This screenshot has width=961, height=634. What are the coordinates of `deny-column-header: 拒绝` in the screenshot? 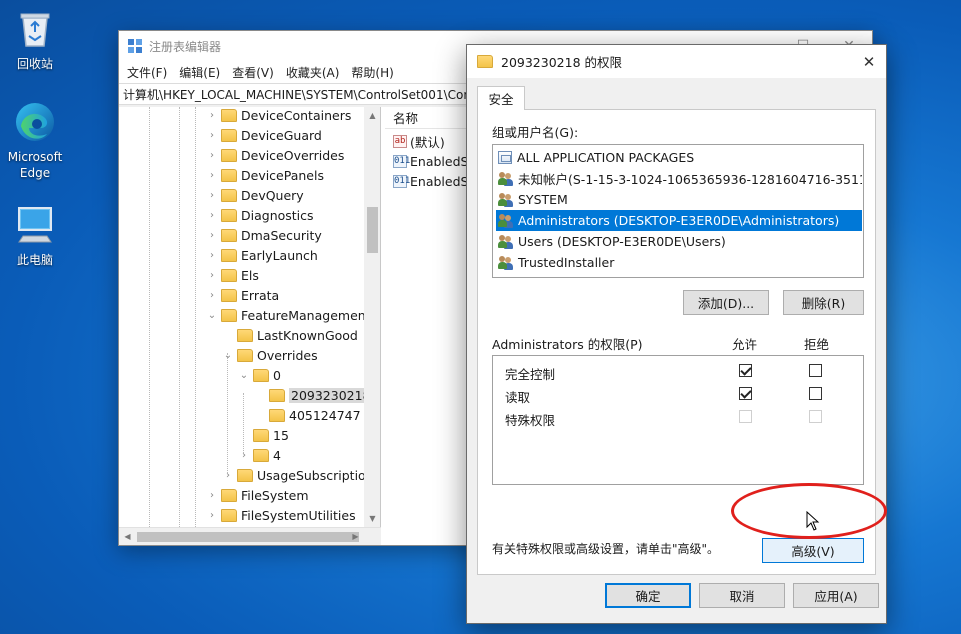 It's located at (817, 344).